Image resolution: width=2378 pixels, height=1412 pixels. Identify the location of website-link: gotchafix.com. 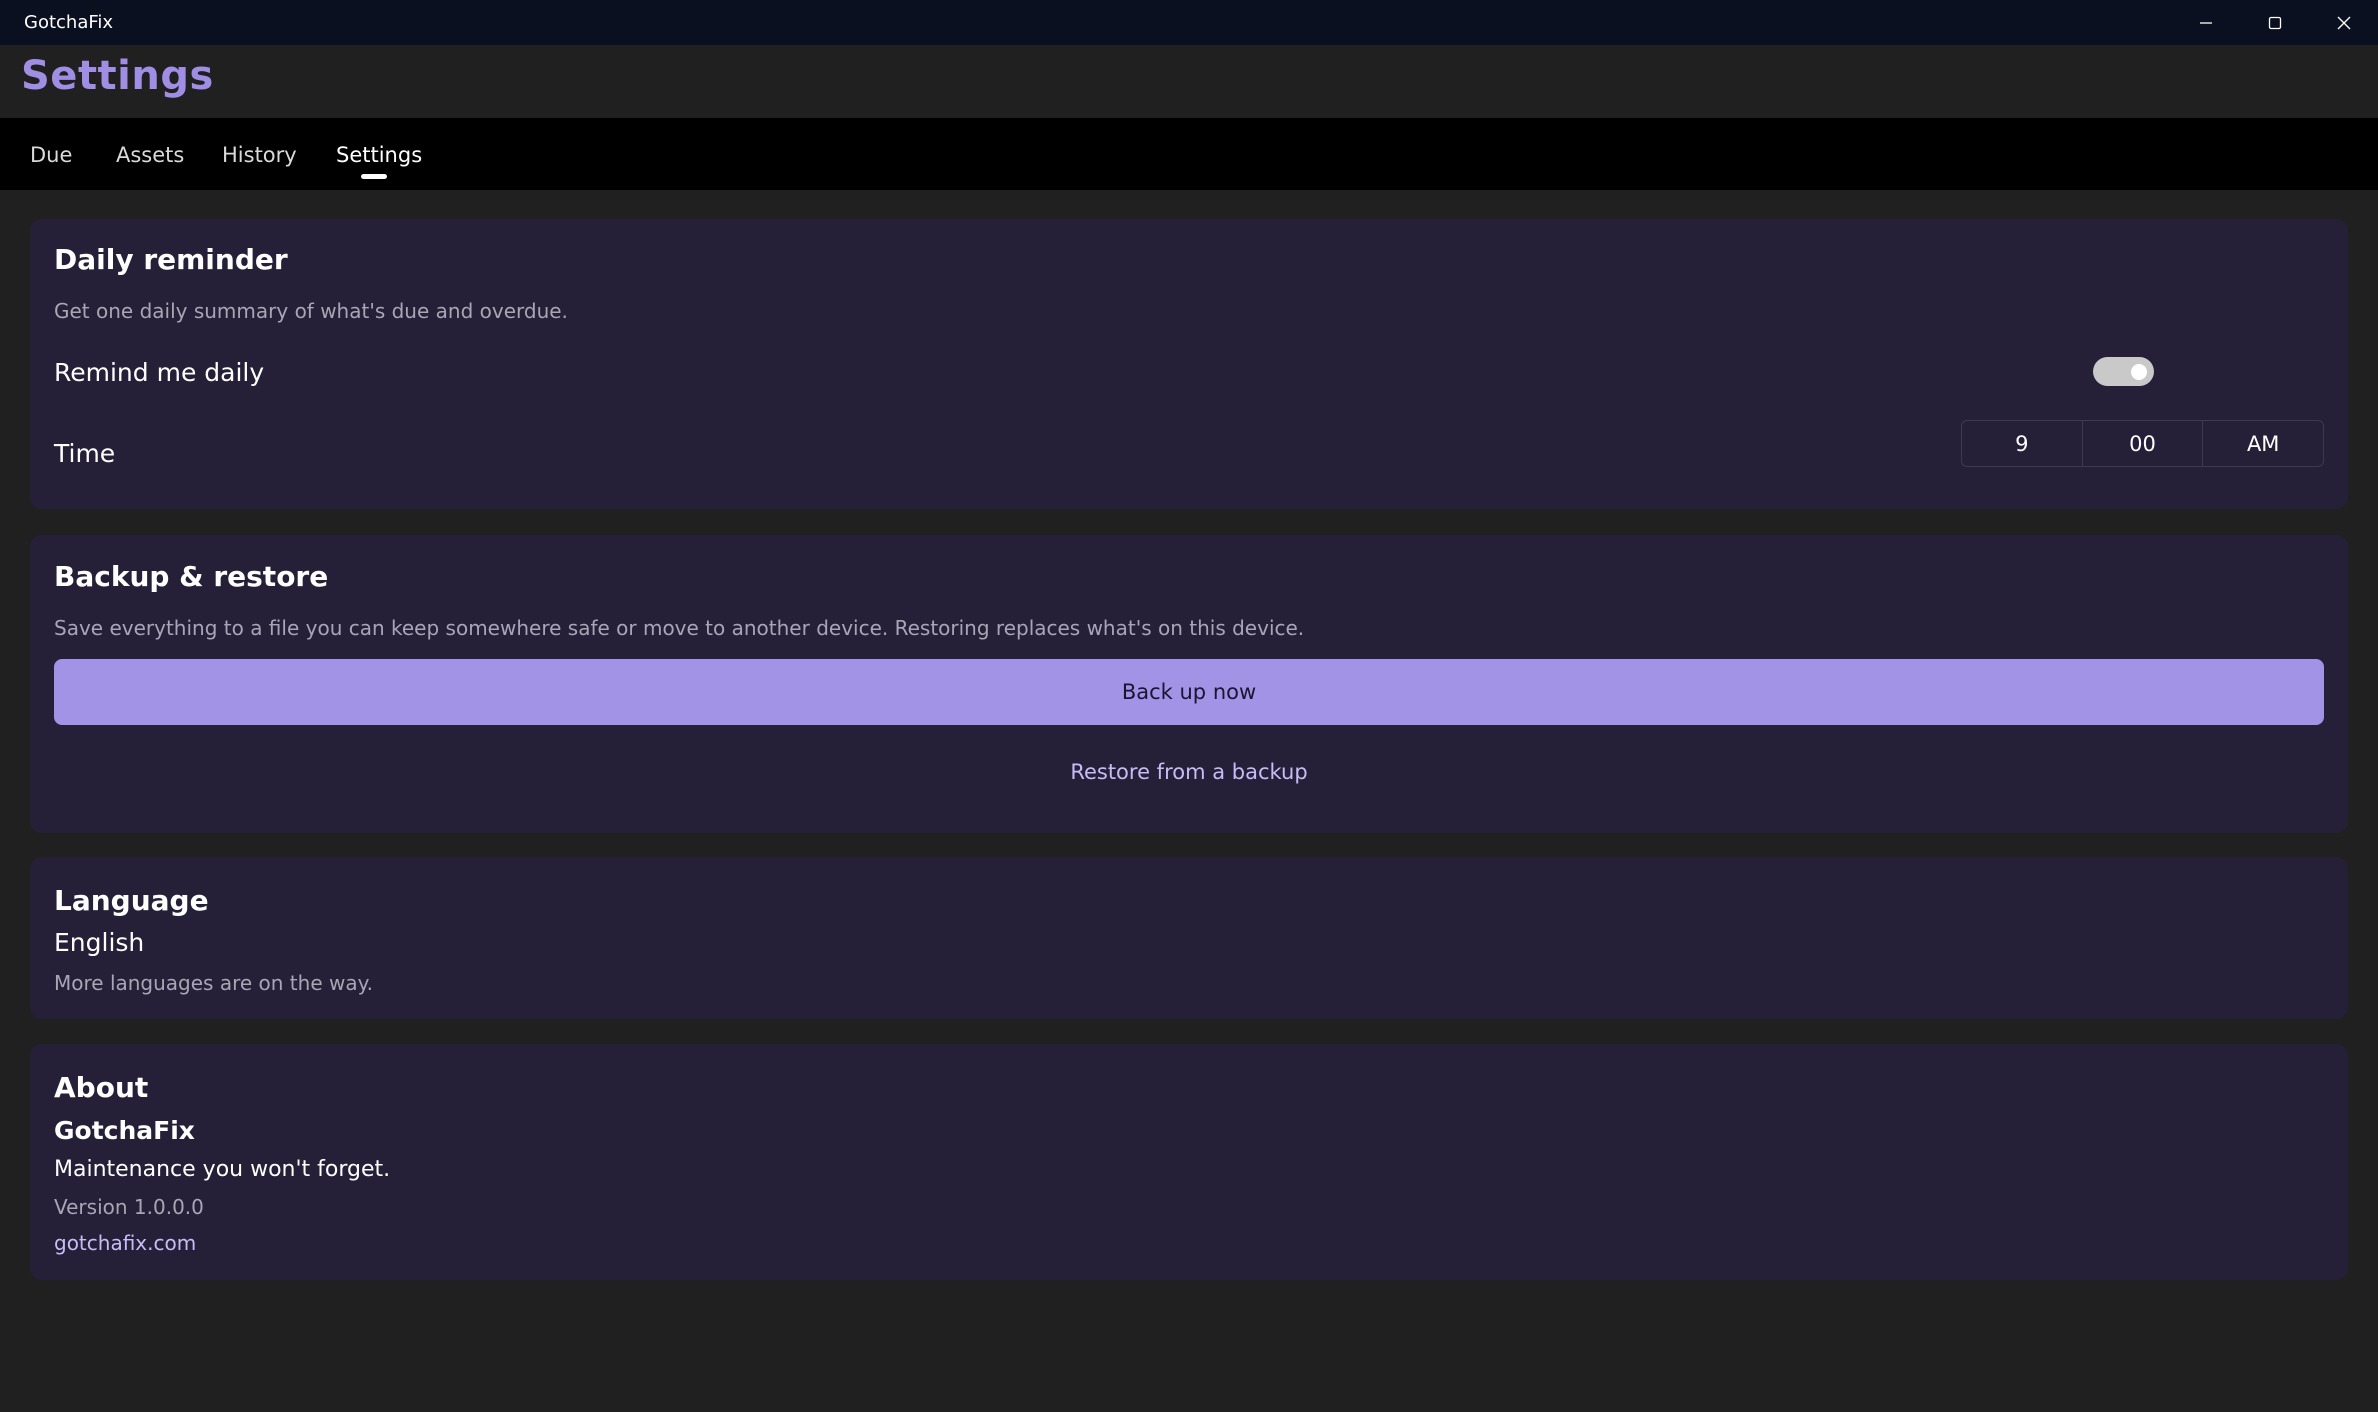
(125, 1243).